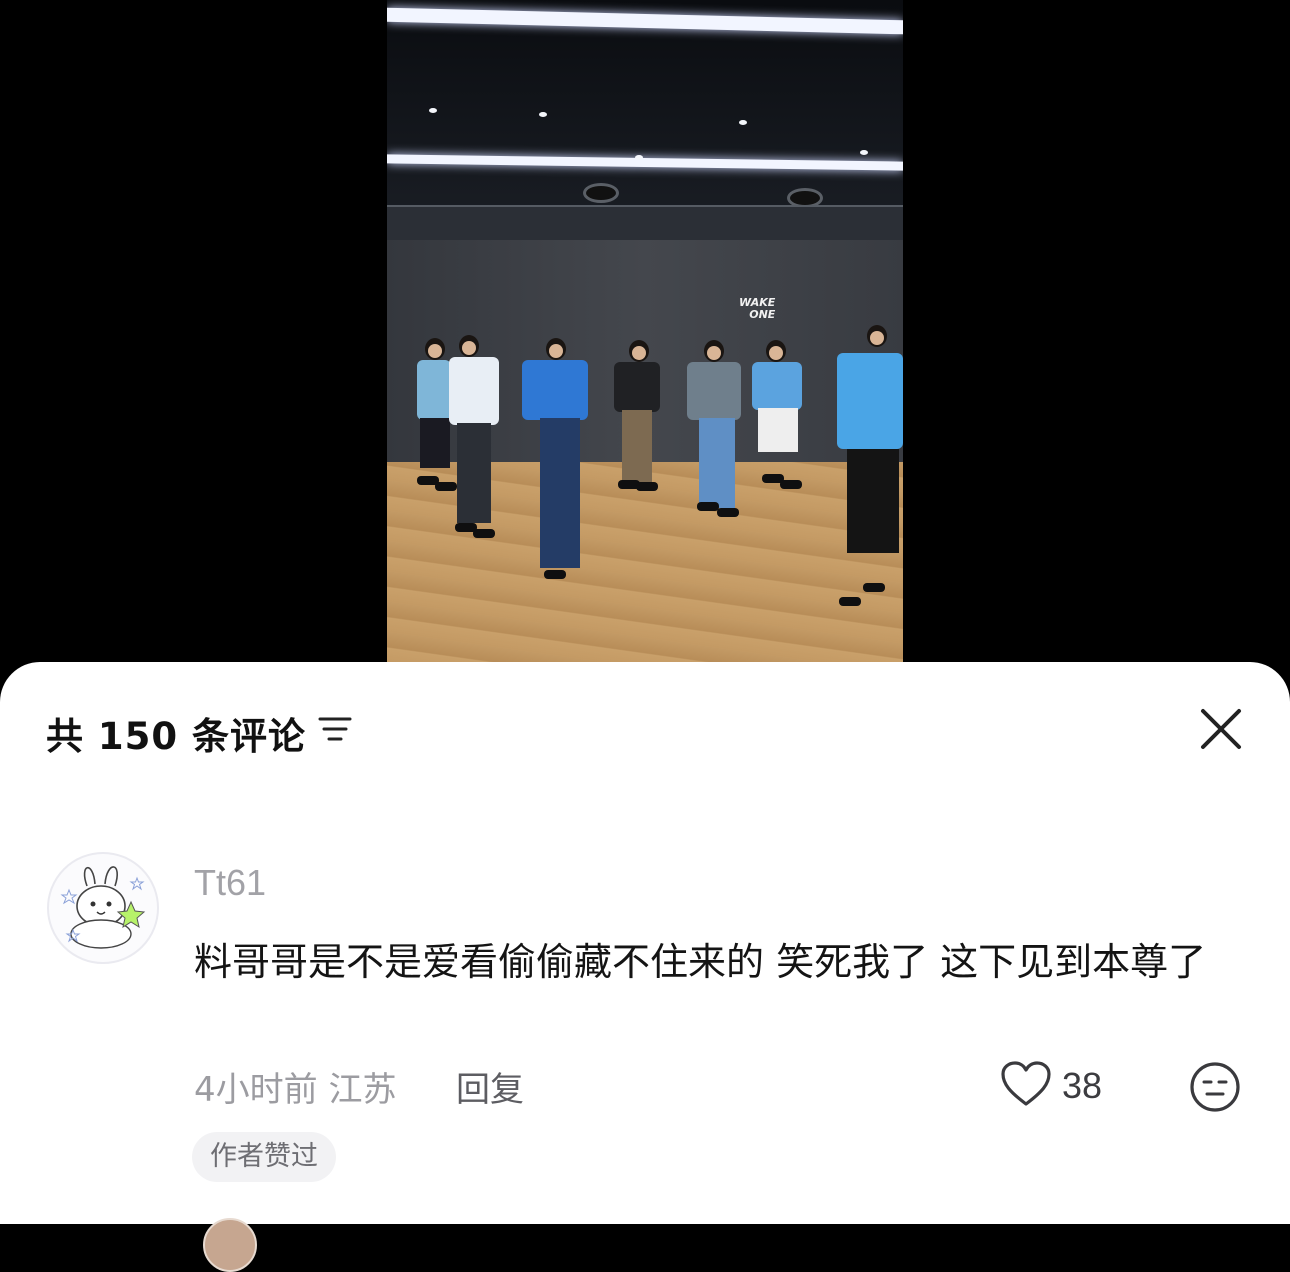 This screenshot has width=1290, height=1272. Describe the element at coordinates (1221, 729) in the screenshot. I see `close-icon` at that location.